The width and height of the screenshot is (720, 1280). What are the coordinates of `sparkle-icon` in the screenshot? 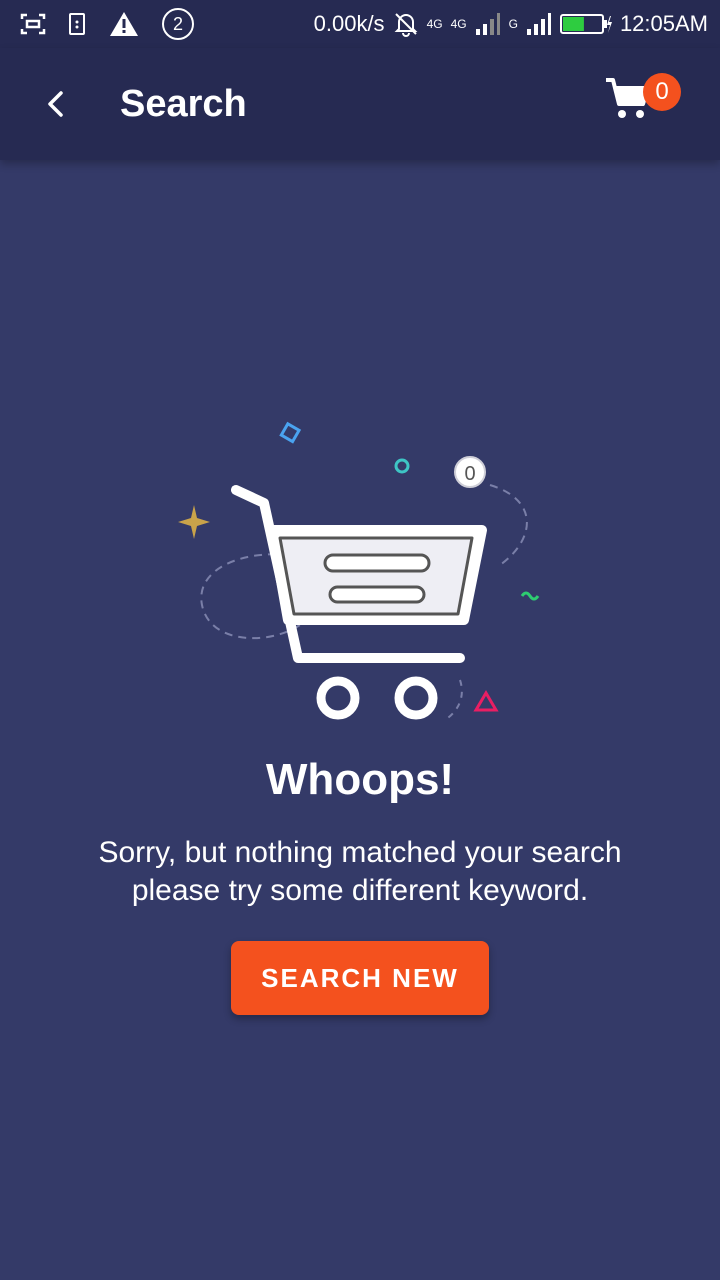 It's located at (194, 522).